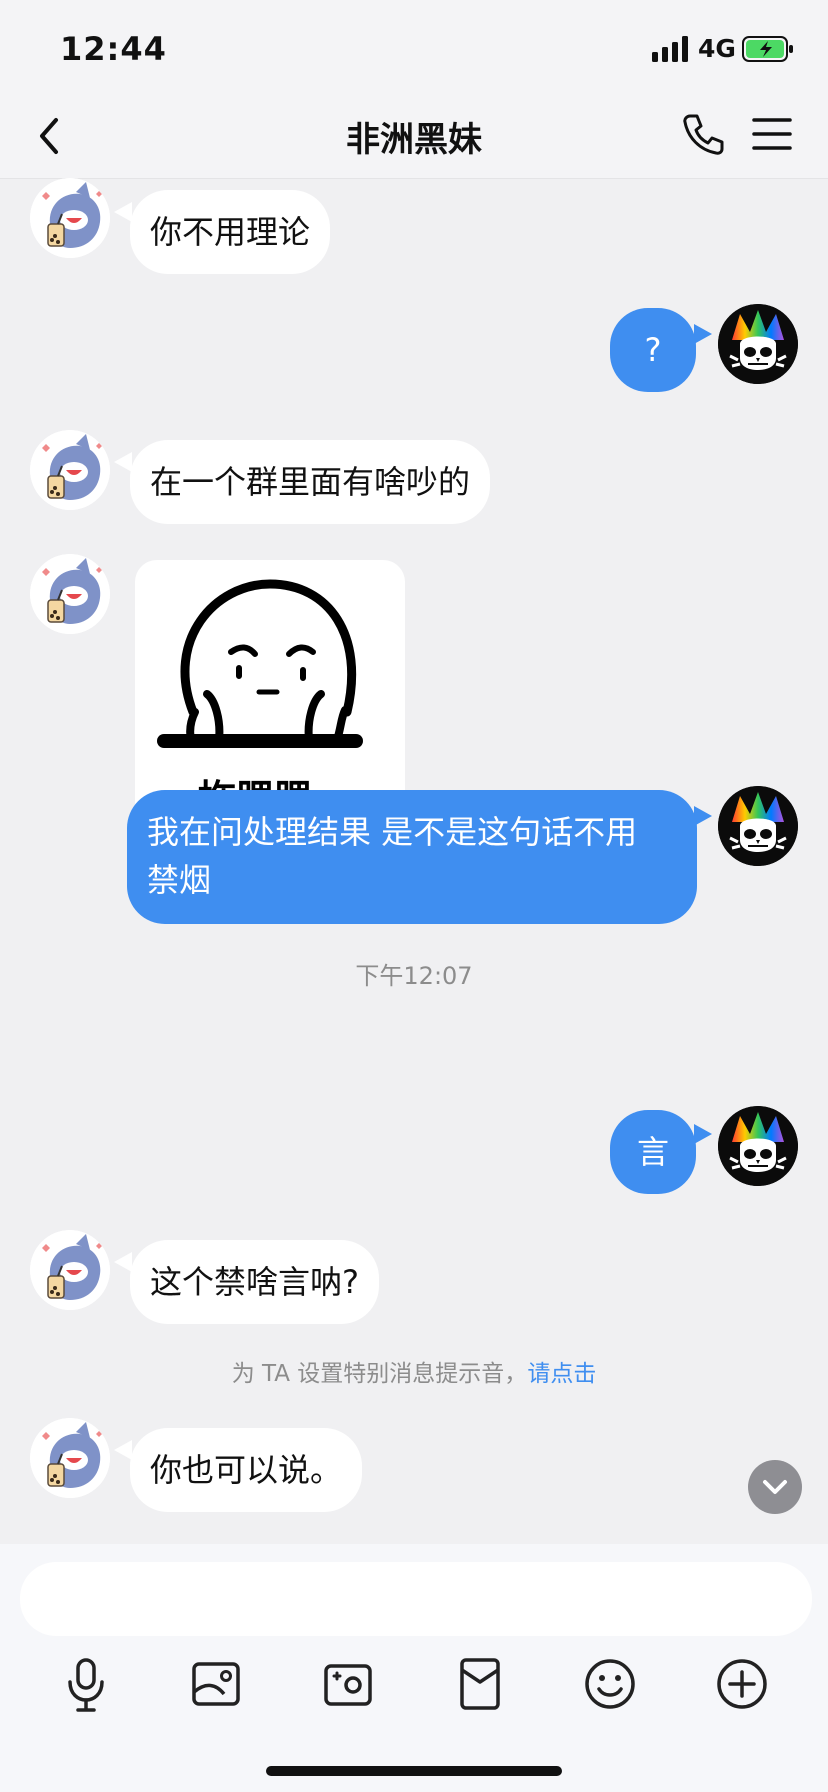 This screenshot has width=828, height=1792. Describe the element at coordinates (216, 1684) in the screenshot. I see `image-icon` at that location.